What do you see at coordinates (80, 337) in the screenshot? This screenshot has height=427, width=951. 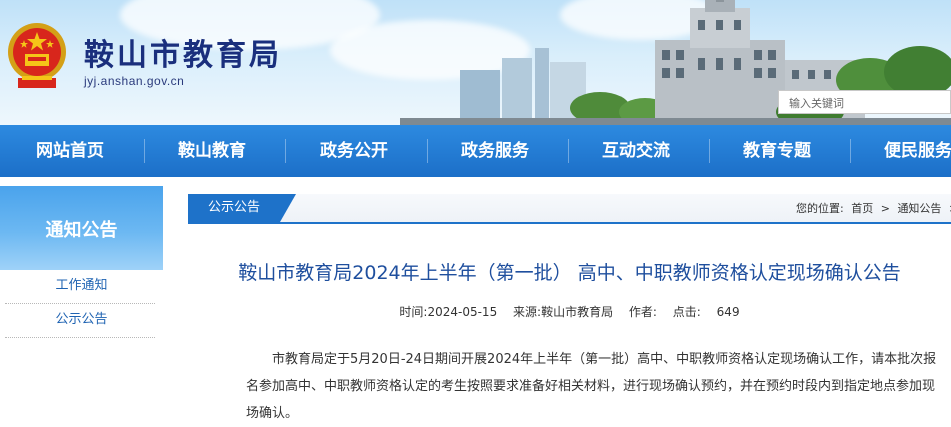 I see `sidebar-divider` at bounding box center [80, 337].